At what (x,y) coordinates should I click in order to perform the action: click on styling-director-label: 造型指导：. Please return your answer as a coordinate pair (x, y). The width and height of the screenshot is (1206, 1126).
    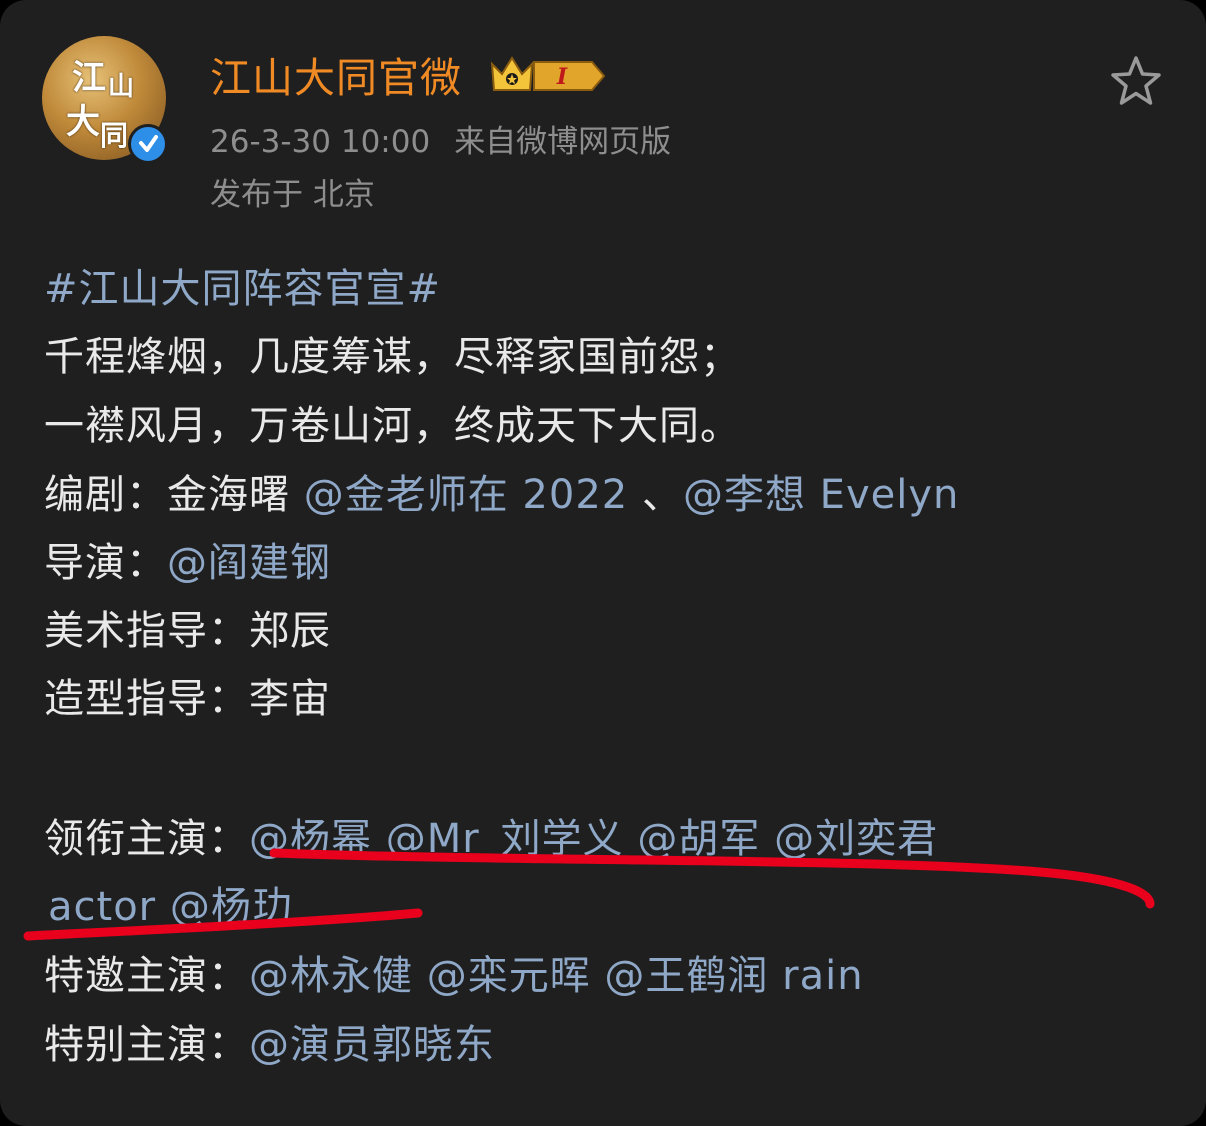
    Looking at the image, I should click on (146, 699).